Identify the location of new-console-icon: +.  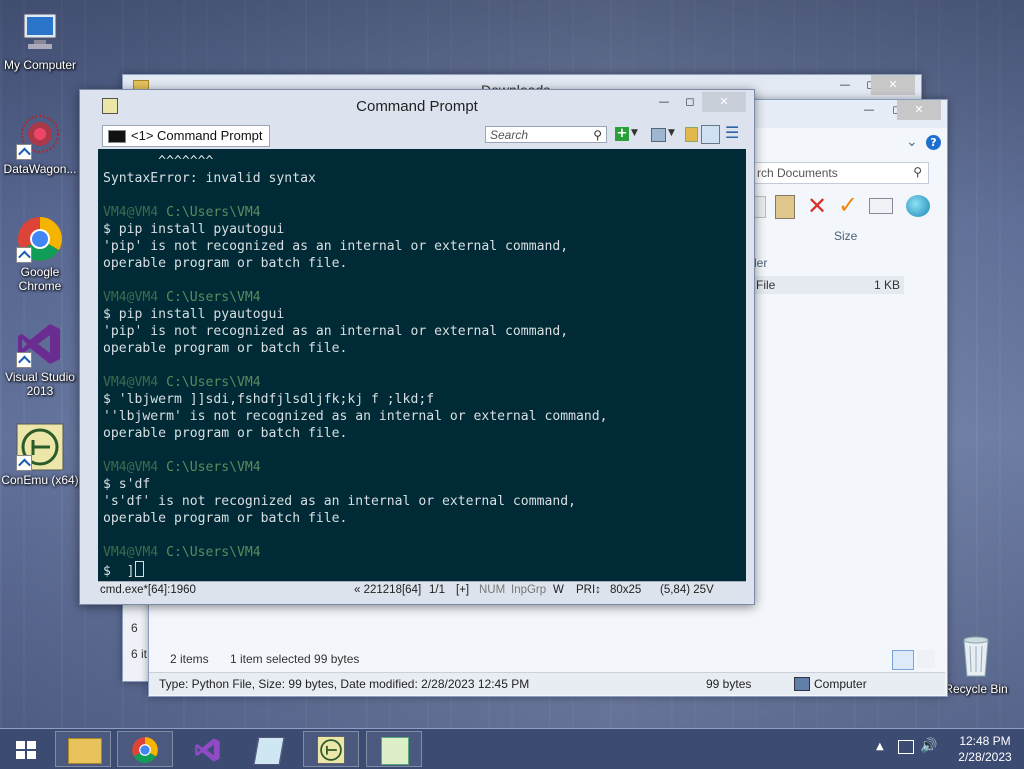
(622, 134).